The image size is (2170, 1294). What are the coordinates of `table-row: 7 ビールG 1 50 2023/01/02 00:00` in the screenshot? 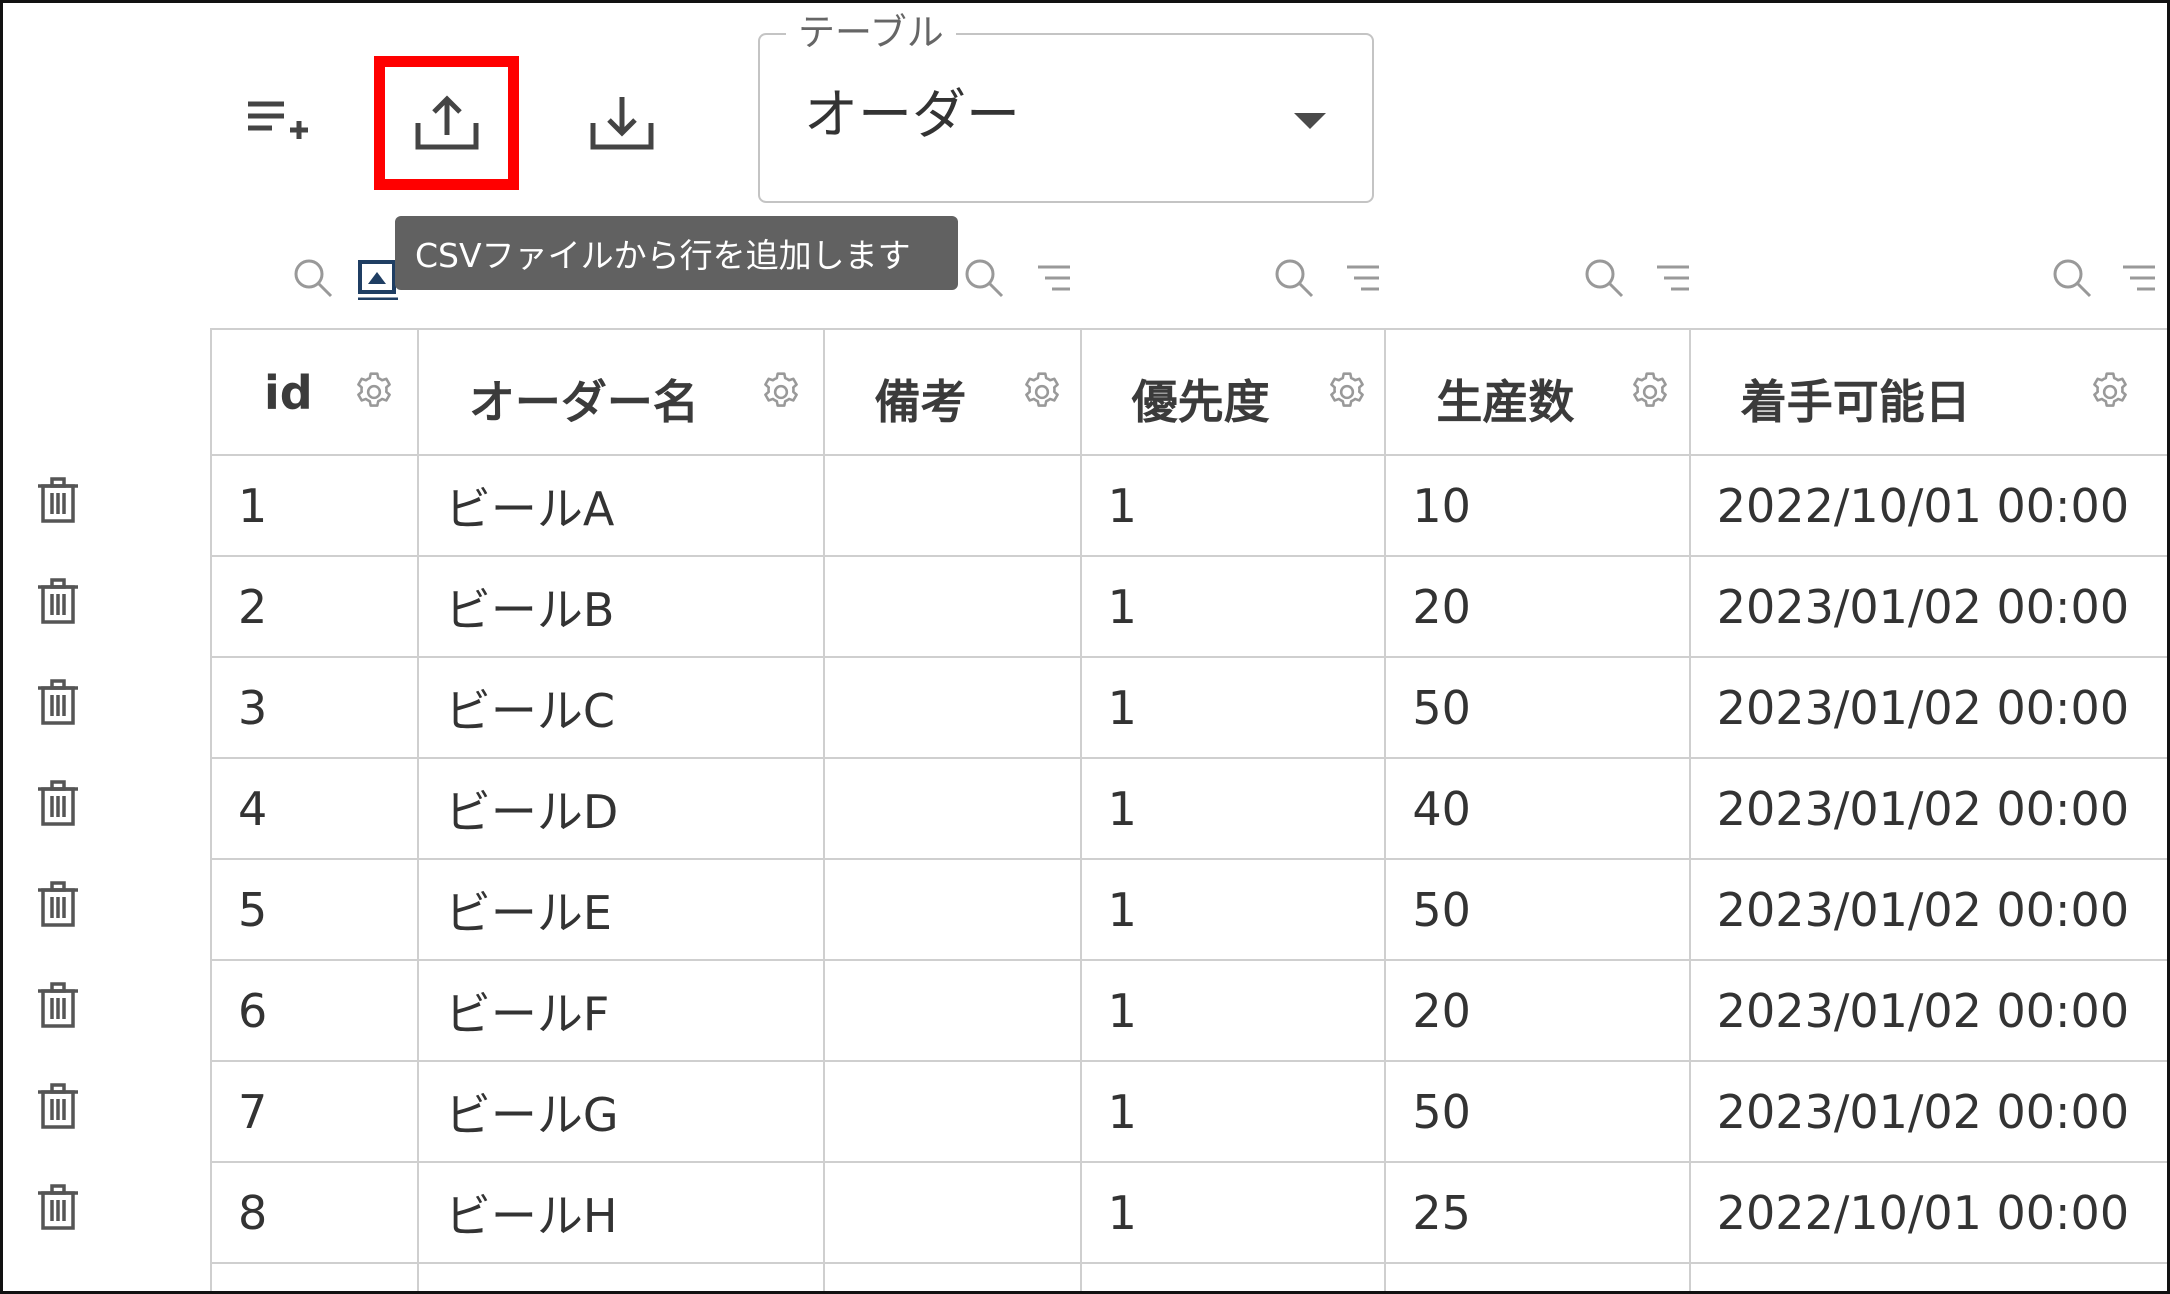 It's located at (1190, 1111).